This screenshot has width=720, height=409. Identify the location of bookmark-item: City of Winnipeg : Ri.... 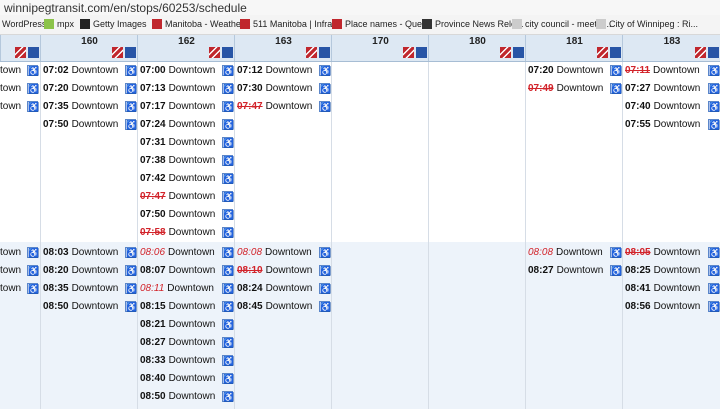
(647, 24).